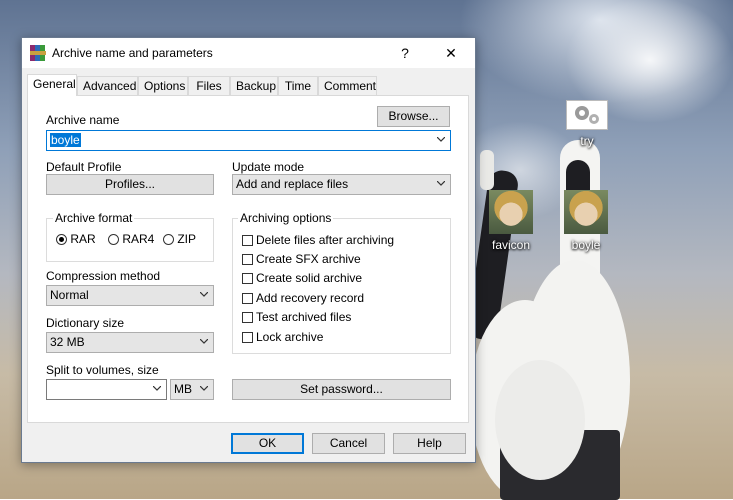  I want to click on desktop-icon-try: try, so click(587, 124).